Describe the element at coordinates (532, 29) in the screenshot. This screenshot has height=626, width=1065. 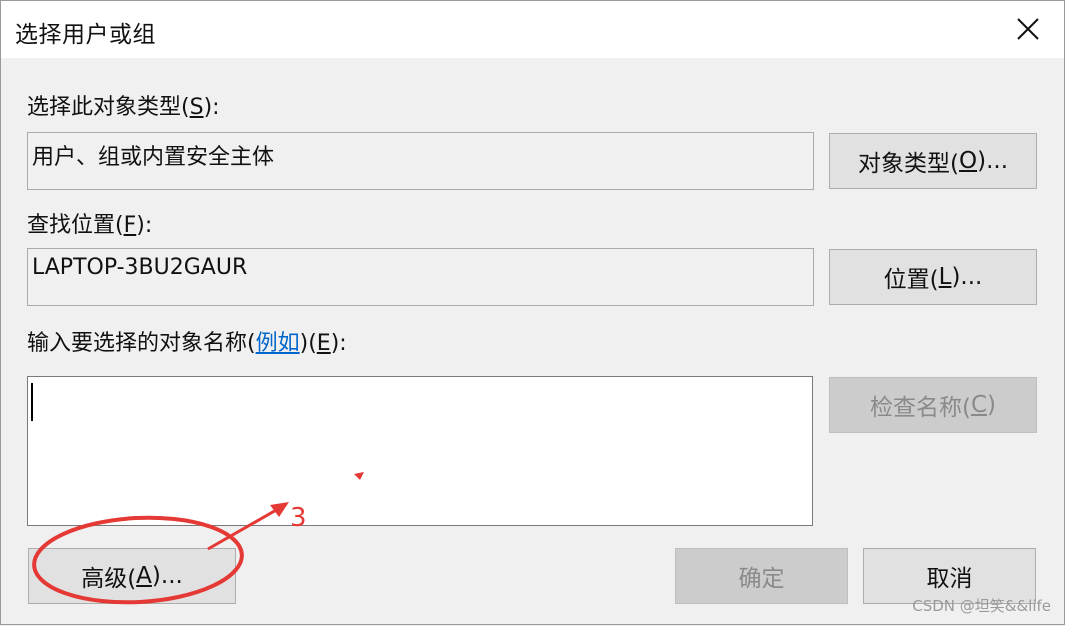
I see `title-bar: 选择用户或组` at that location.